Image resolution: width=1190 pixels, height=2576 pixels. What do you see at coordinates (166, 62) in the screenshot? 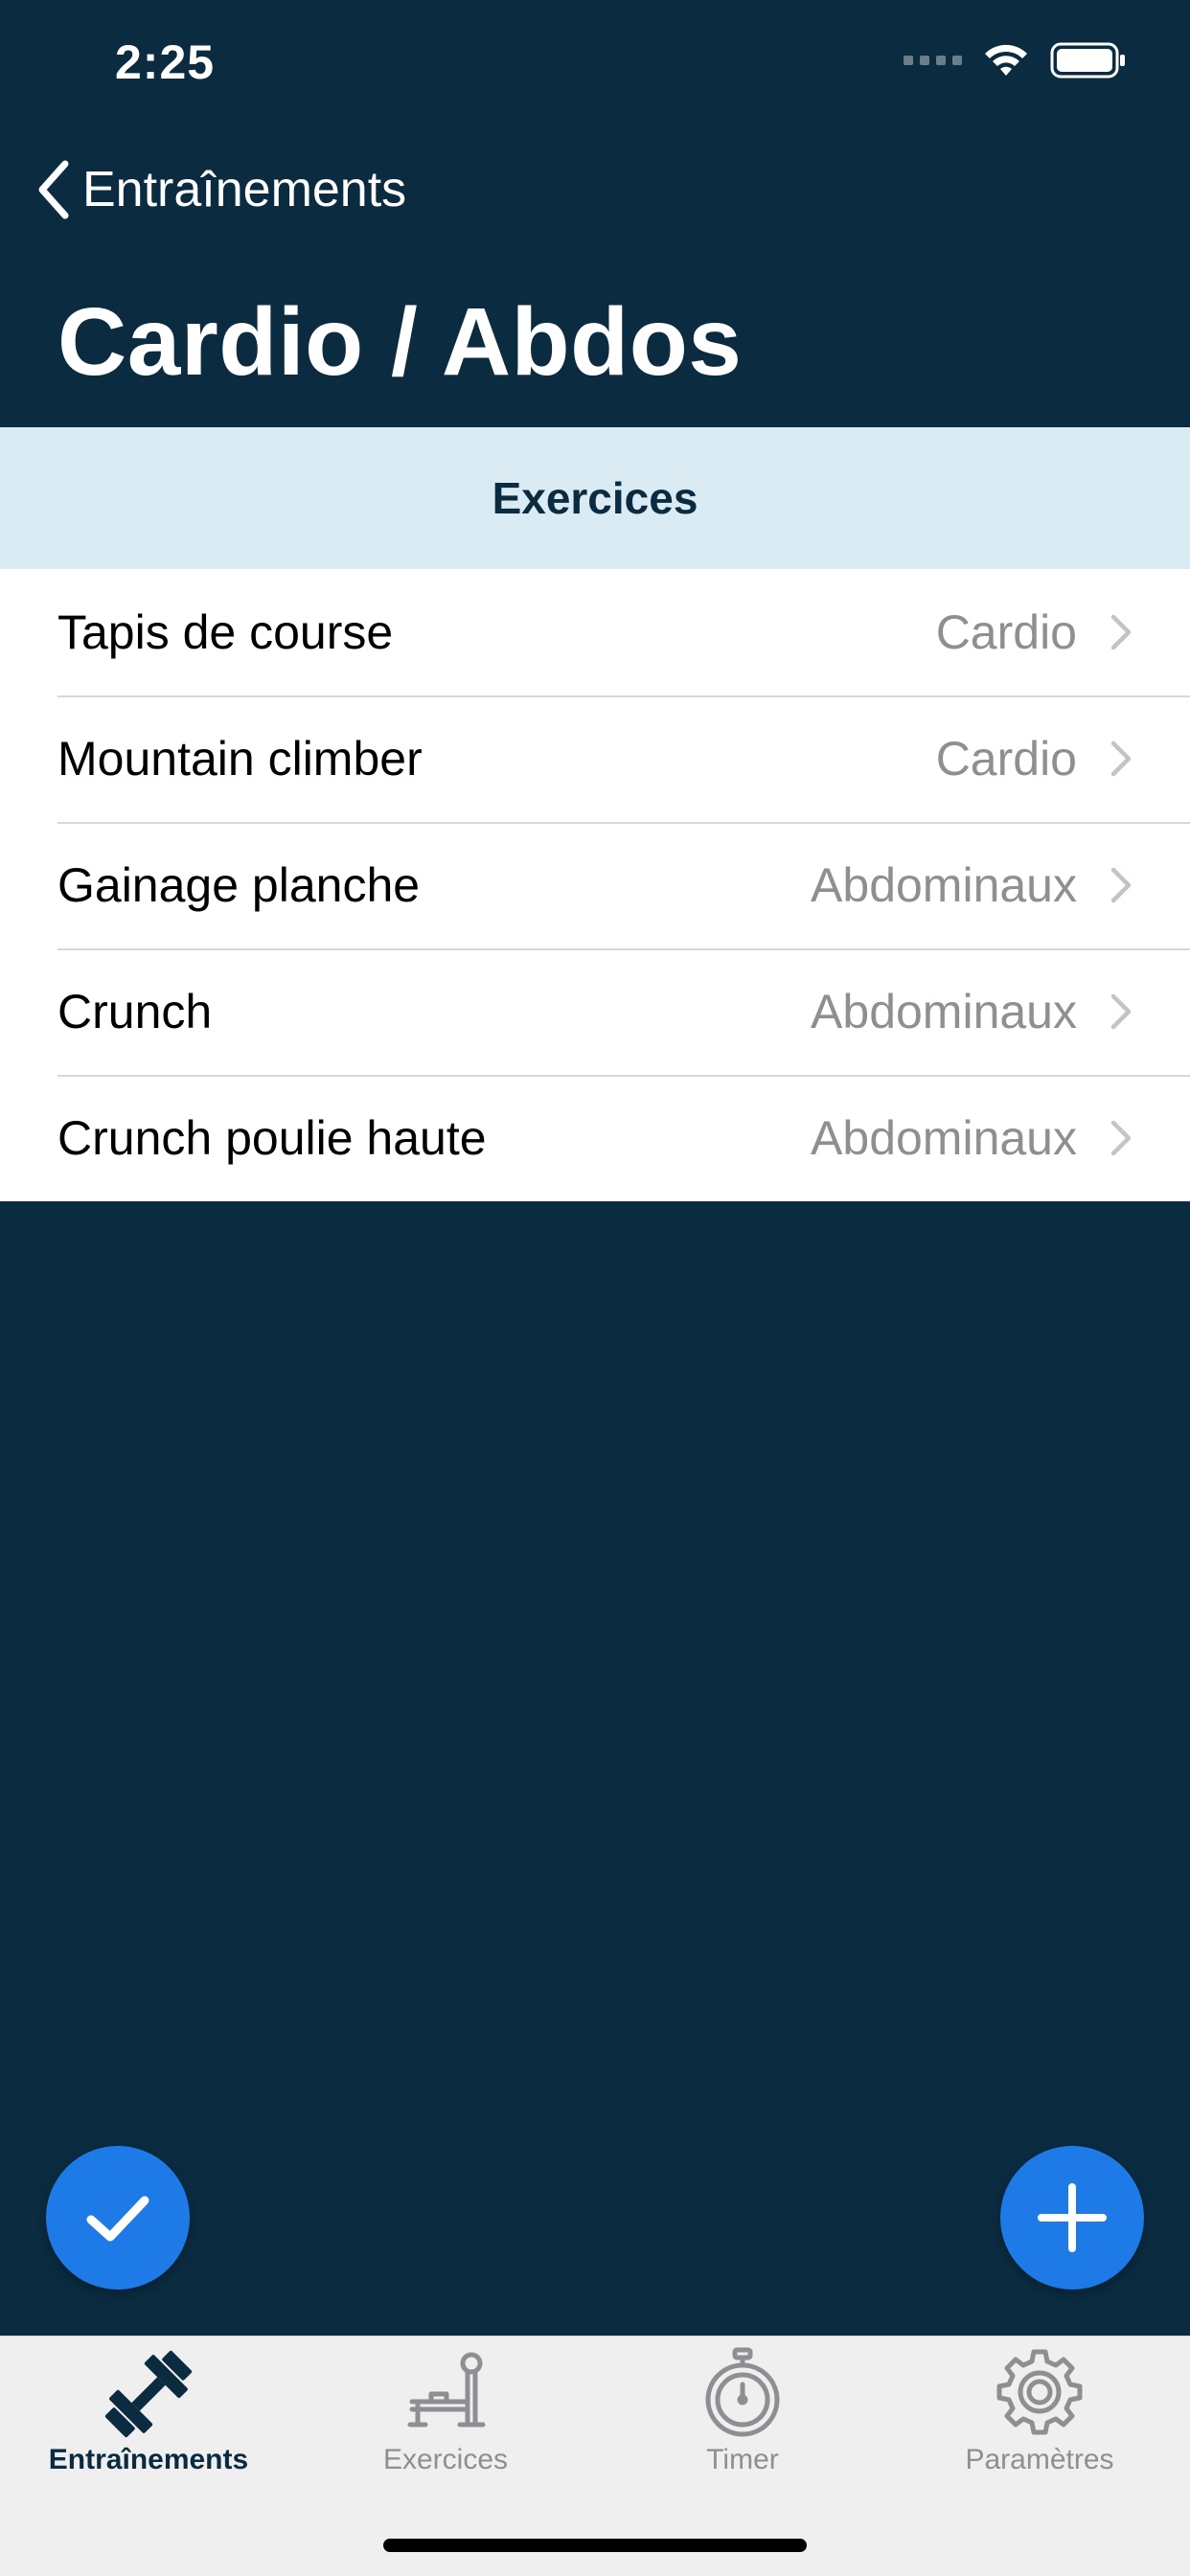
I see `status-time: 2:25` at bounding box center [166, 62].